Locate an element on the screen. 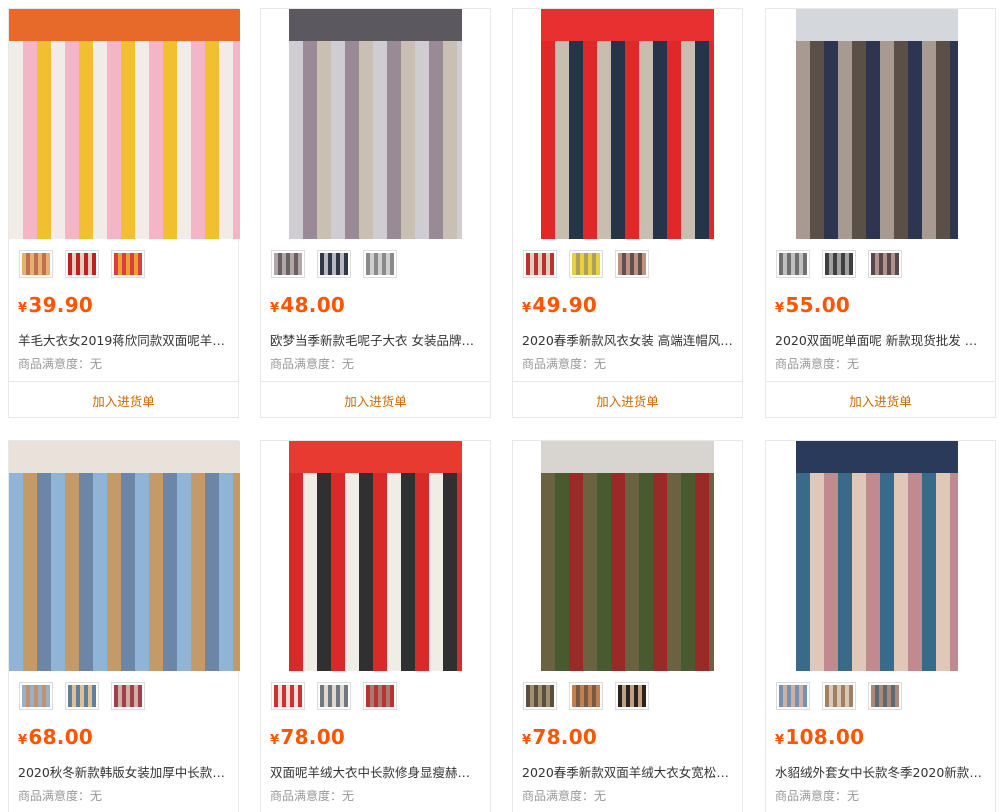 Image resolution: width=999 pixels, height=812 pixels. product-price: ¥55.00 is located at coordinates (812, 305).